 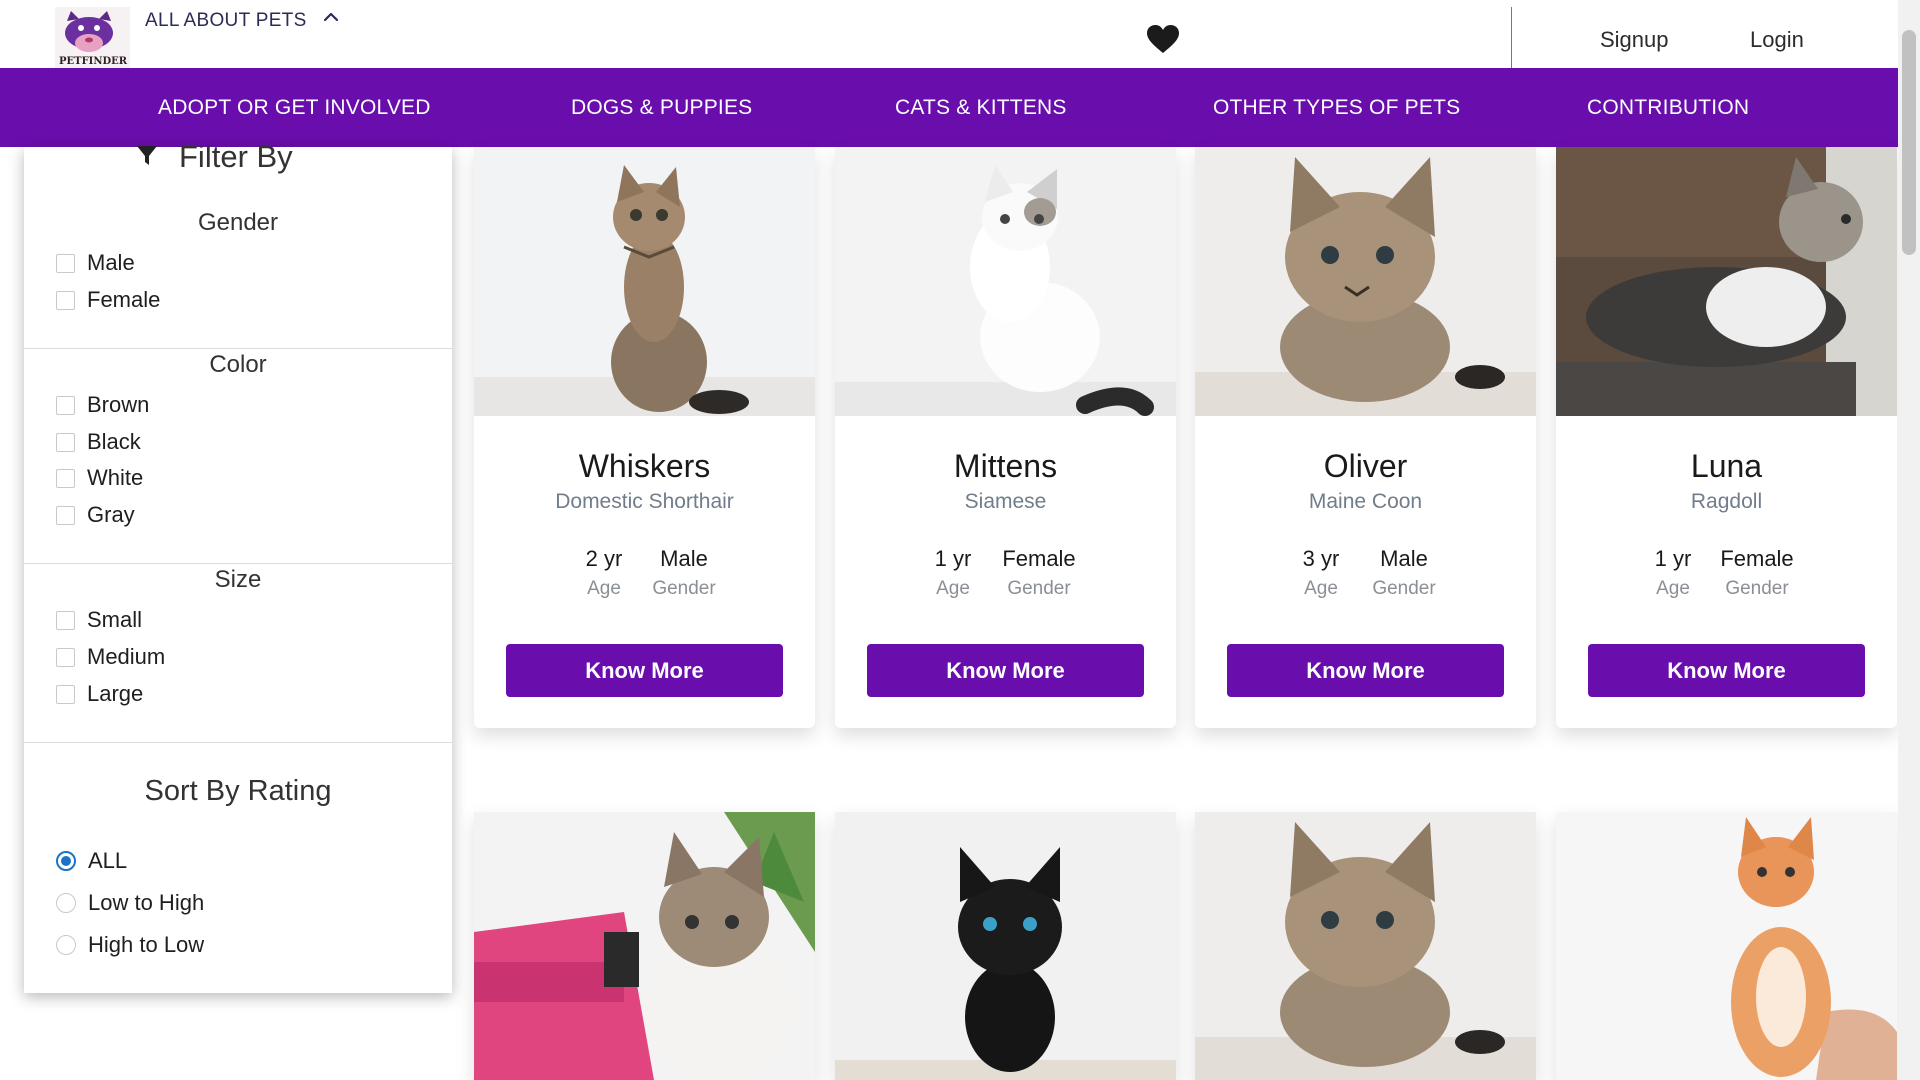 I want to click on orange-kitten-photo, so click(x=1726, y=946).